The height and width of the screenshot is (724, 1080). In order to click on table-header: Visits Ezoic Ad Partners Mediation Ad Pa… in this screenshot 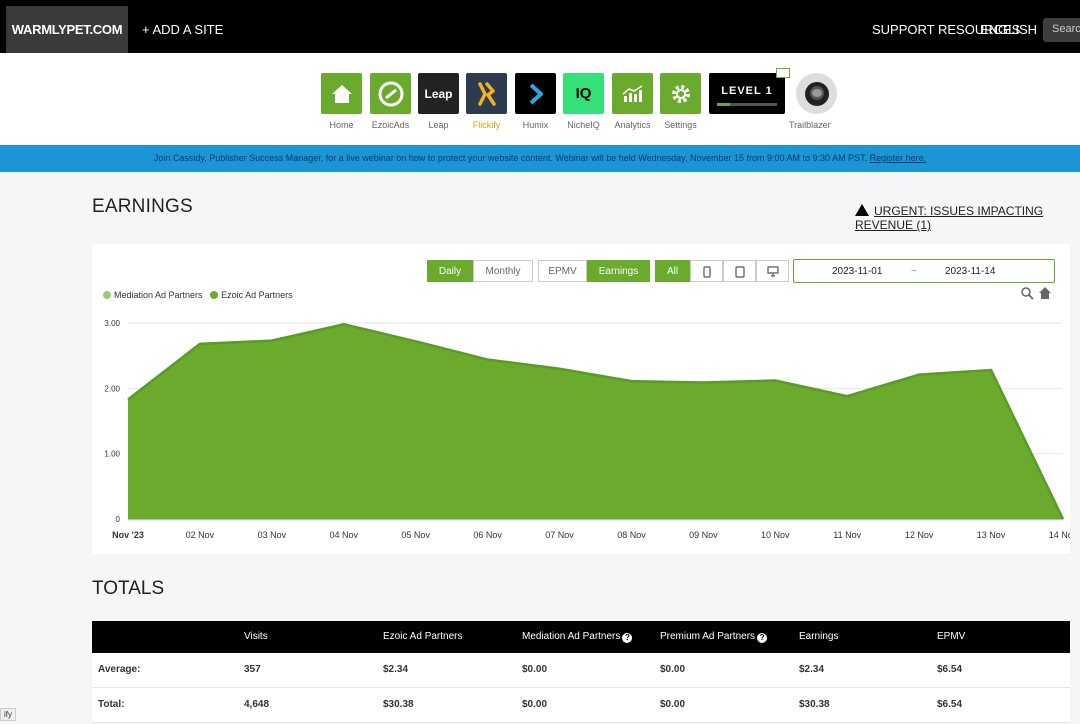, I will do `click(581, 637)`.